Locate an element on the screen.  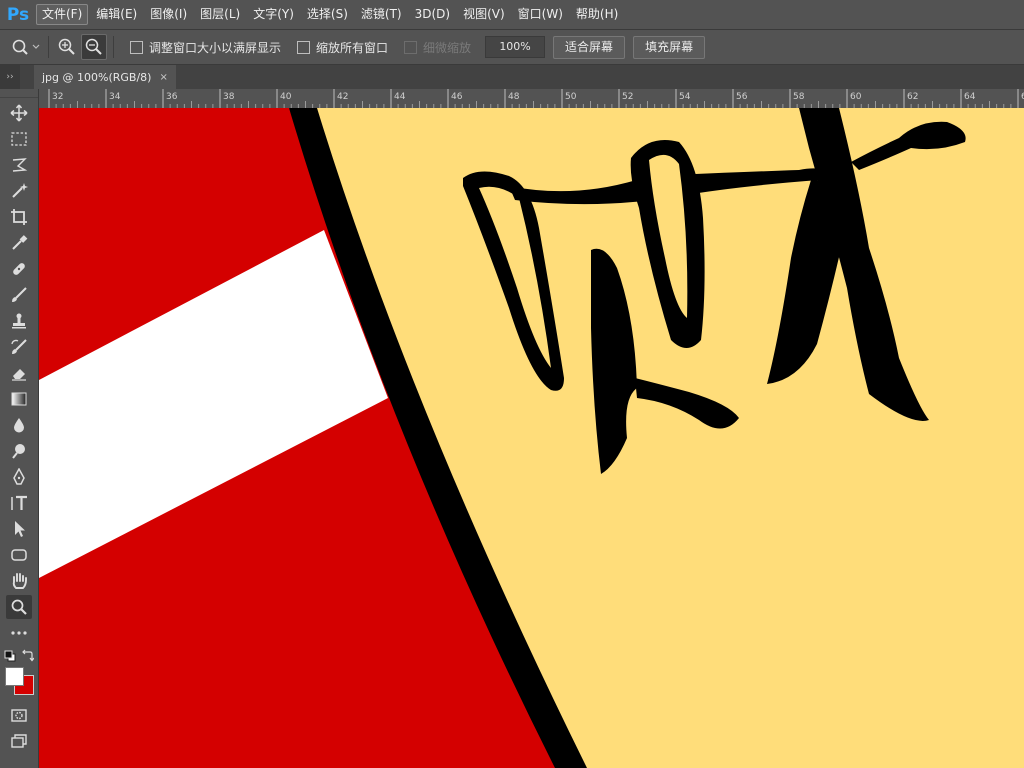
tool-preset-picker is located at coordinates (25, 47).